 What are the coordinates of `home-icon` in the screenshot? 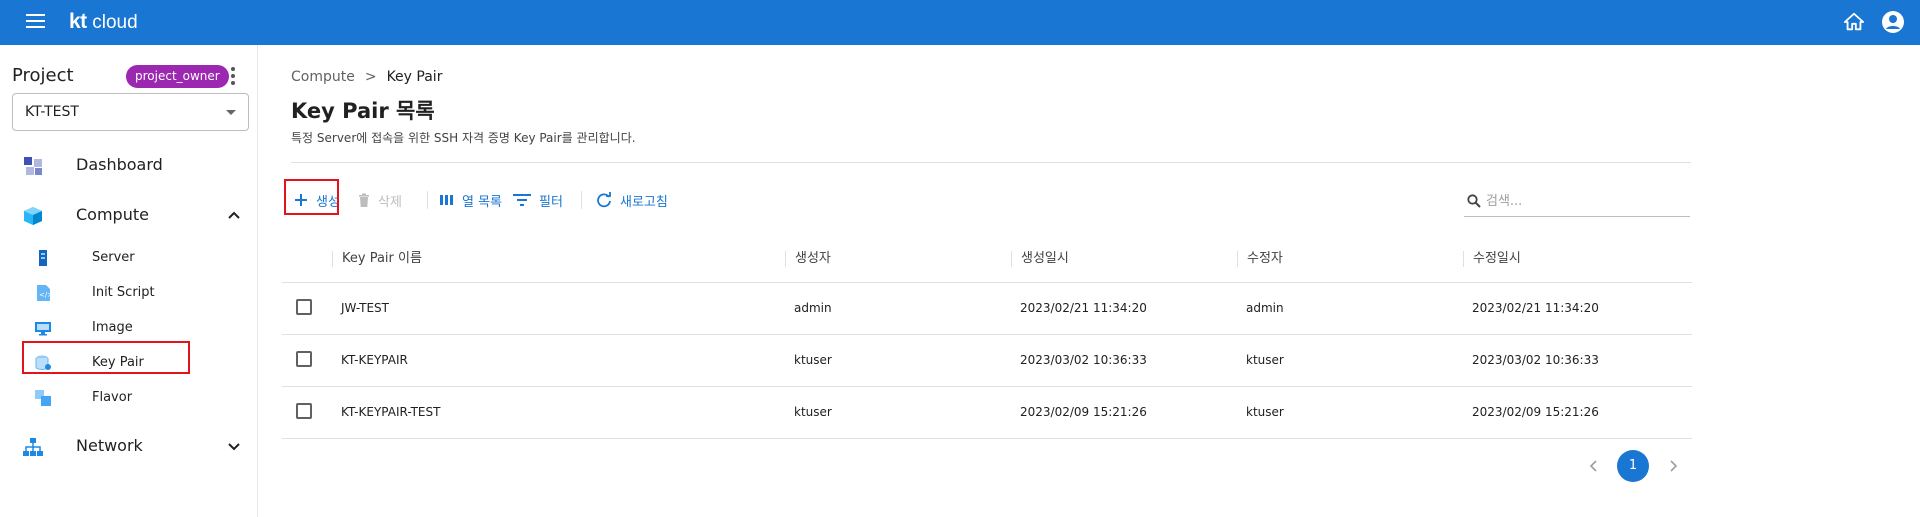 It's located at (1854, 22).